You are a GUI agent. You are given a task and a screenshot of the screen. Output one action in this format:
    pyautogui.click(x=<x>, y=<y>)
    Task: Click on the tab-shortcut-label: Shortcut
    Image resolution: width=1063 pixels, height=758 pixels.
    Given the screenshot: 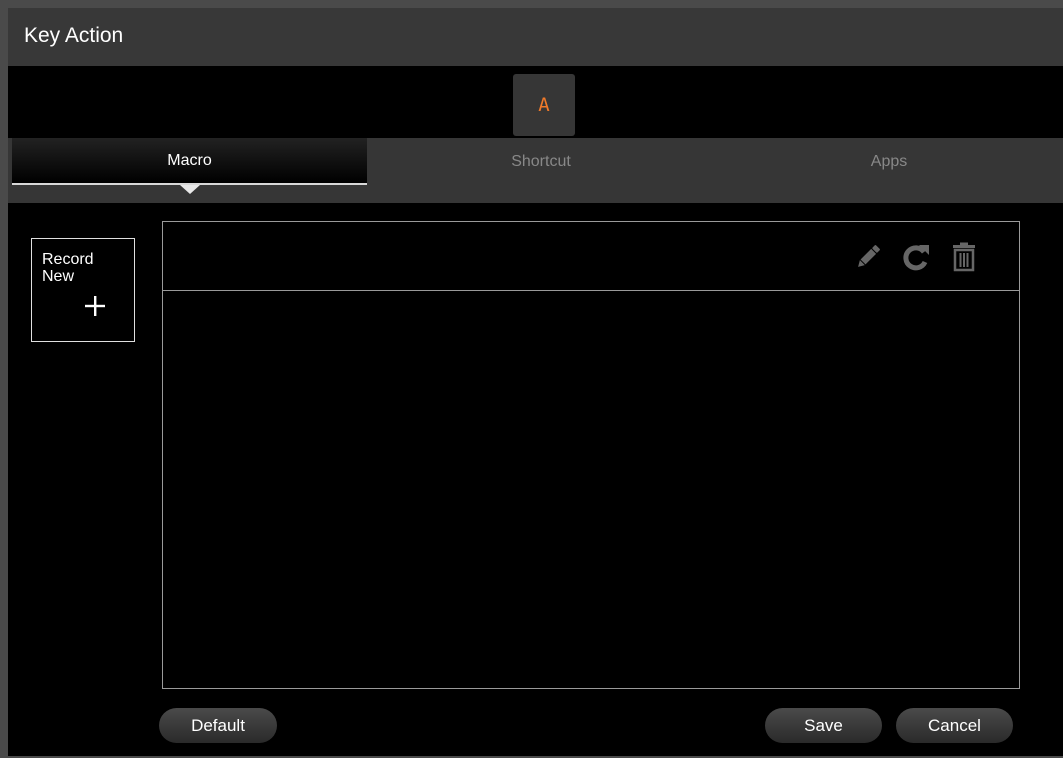 What is the action you would take?
    pyautogui.click(x=541, y=161)
    